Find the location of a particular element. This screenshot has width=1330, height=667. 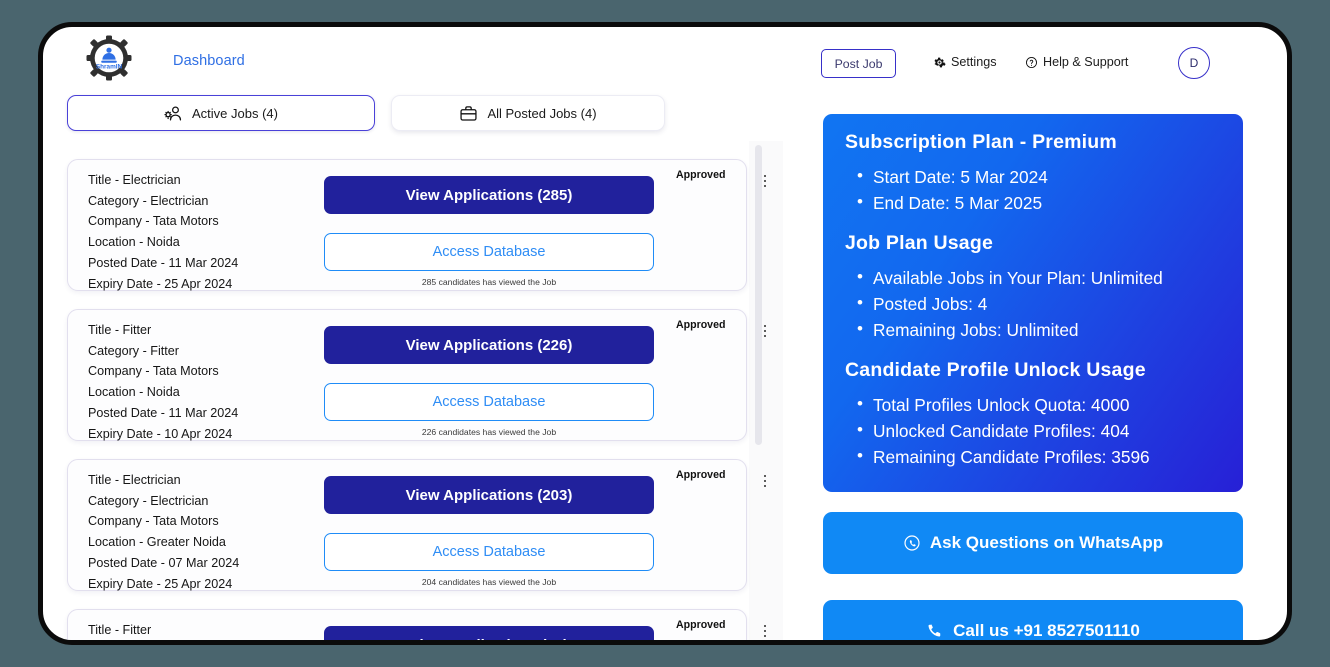

whatsapp-icon is located at coordinates (912, 543).